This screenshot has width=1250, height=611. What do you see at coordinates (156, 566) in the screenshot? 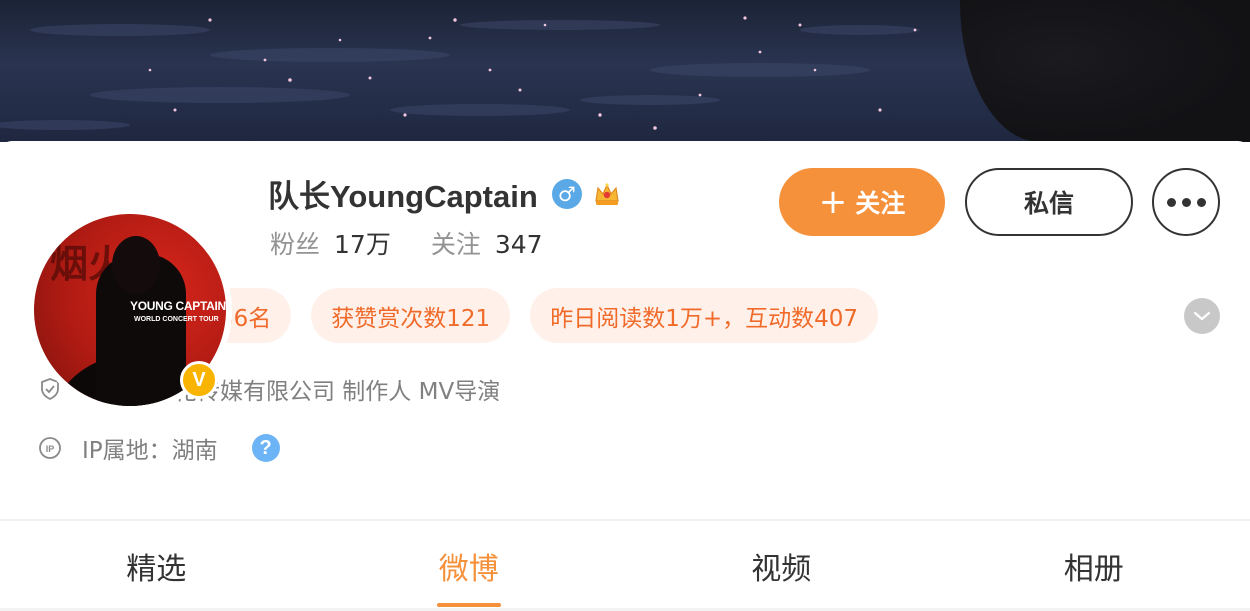
I see `tab-featured: 精选` at bounding box center [156, 566].